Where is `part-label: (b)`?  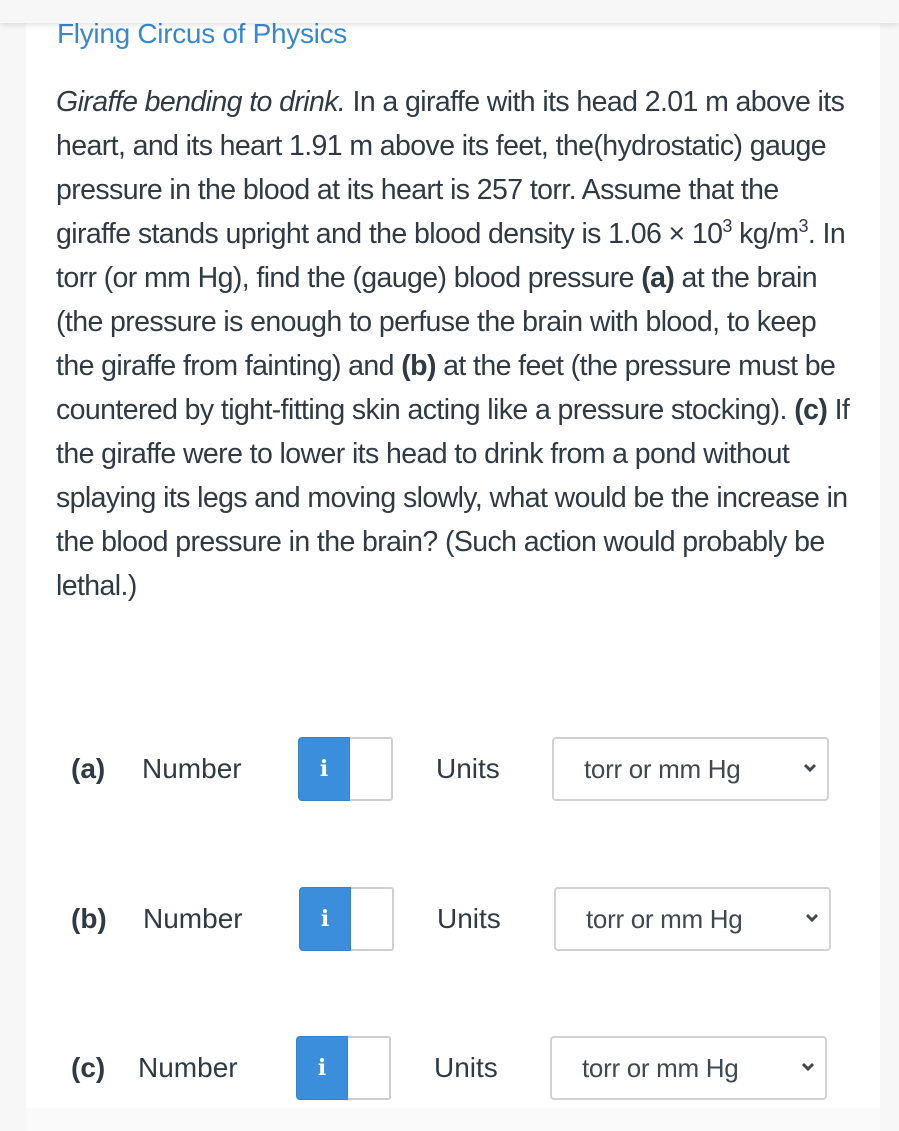
part-label: (b) is located at coordinates (89, 918).